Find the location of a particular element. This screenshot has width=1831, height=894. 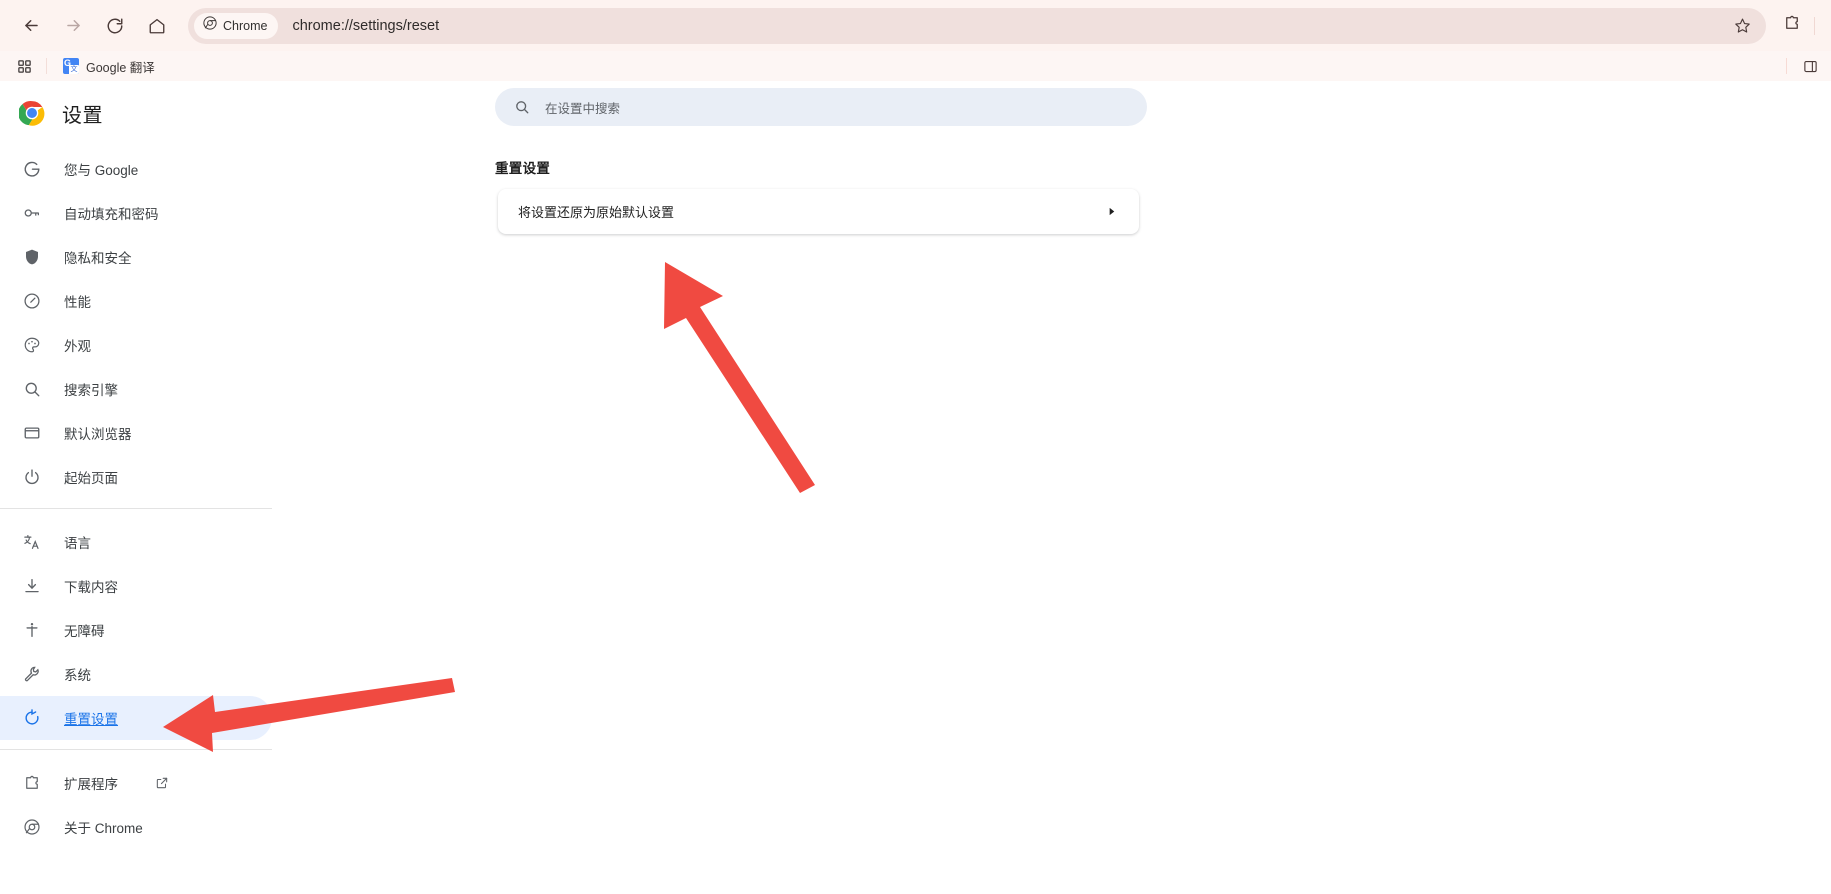

search-input: 在设置中搜索 is located at coordinates (821, 107).